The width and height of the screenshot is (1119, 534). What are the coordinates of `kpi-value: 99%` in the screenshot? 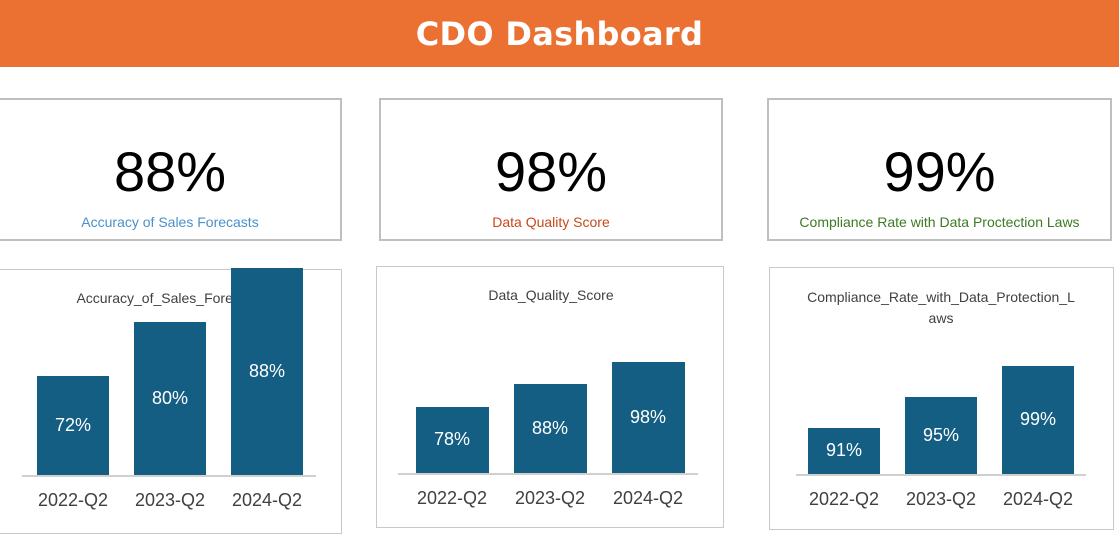 It's located at (939, 171).